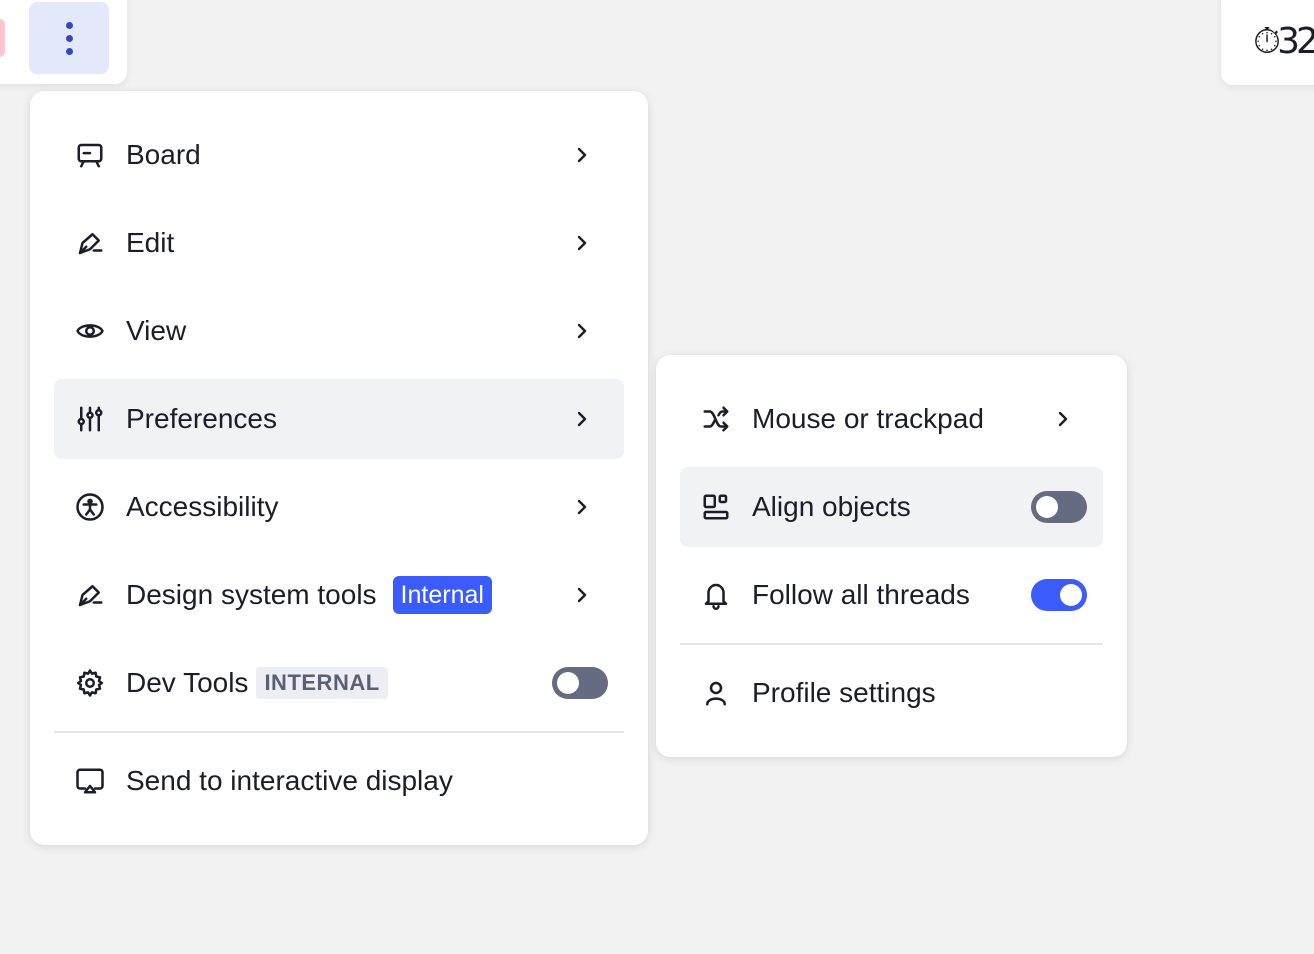 The width and height of the screenshot is (1314, 954). I want to click on submenu-item-follow-threads: Follow all threads, so click(891, 595).